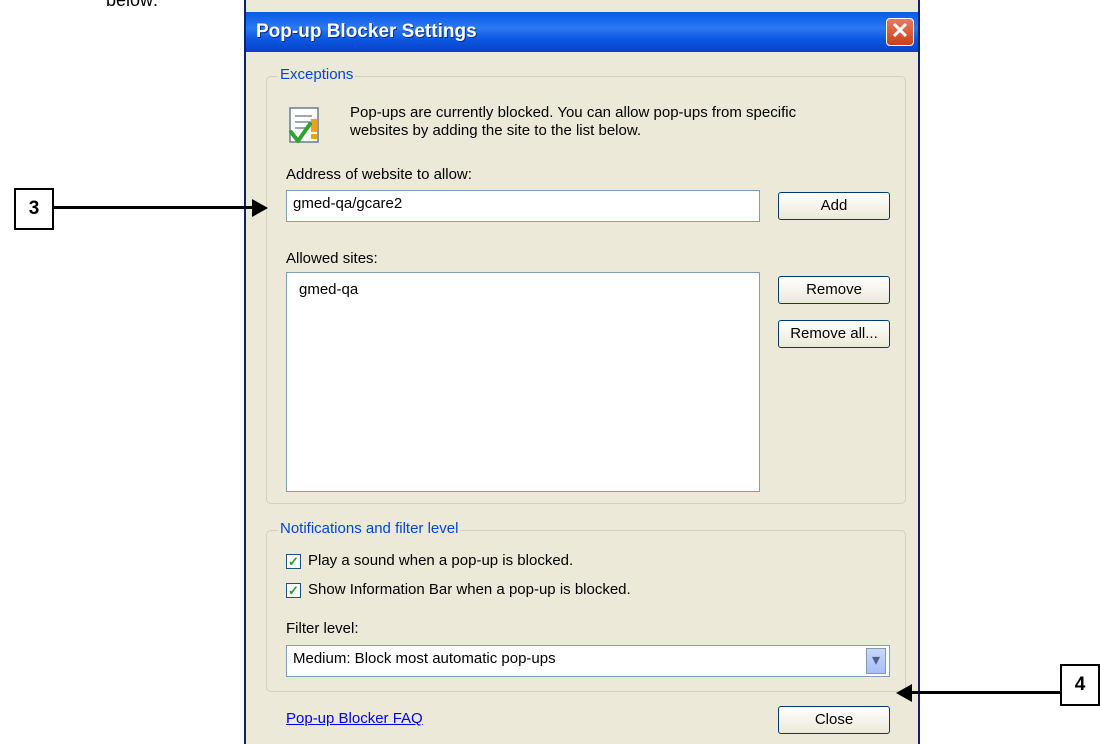  Describe the element at coordinates (369, 528) in the screenshot. I see `notifications-legend: Notifications and filter level` at that location.